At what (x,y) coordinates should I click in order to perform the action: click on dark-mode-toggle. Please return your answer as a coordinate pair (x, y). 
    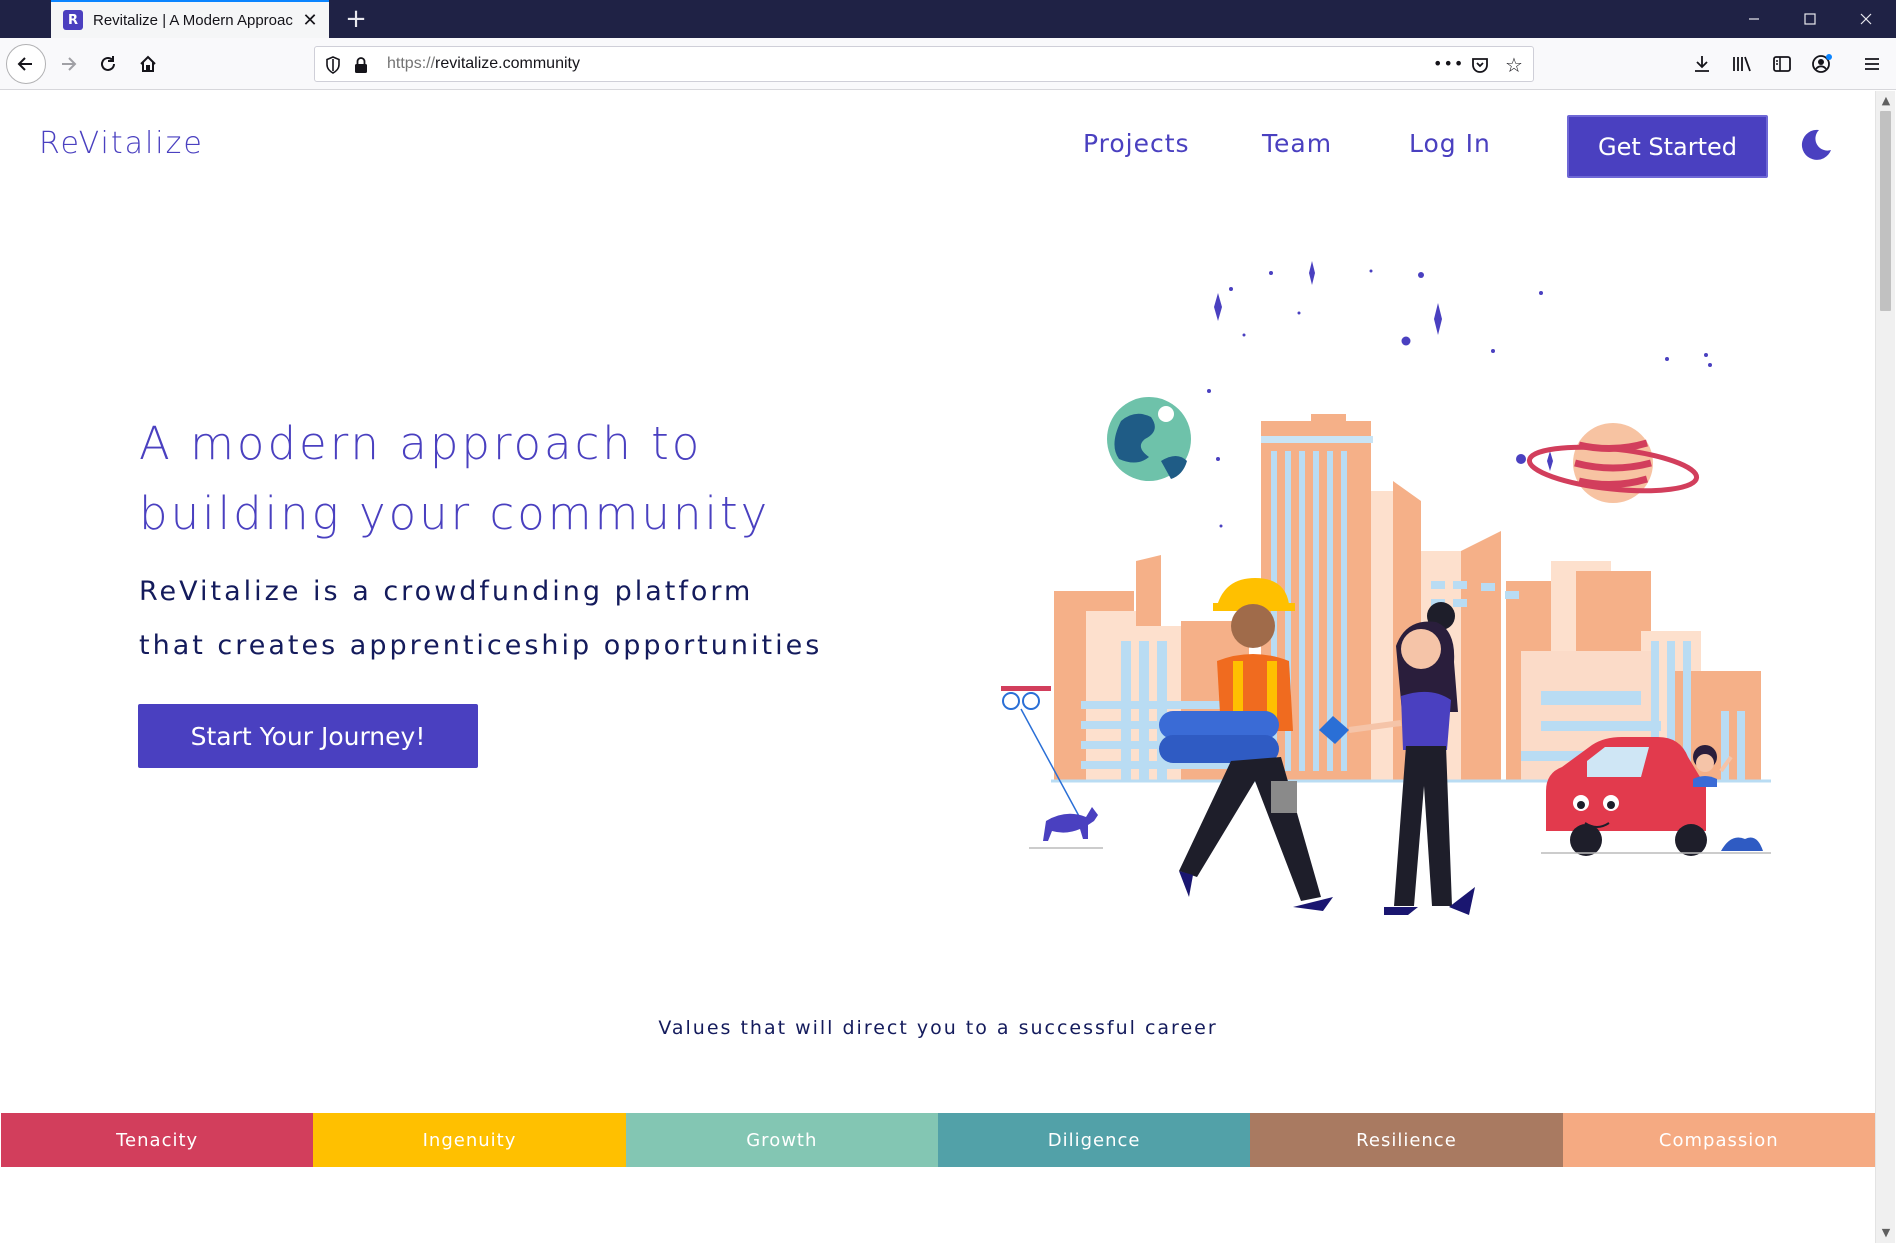
    Looking at the image, I should click on (1815, 144).